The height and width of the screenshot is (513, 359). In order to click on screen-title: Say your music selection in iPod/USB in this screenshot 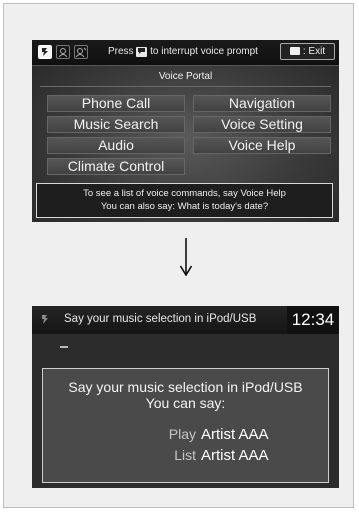, I will do `click(160, 319)`.